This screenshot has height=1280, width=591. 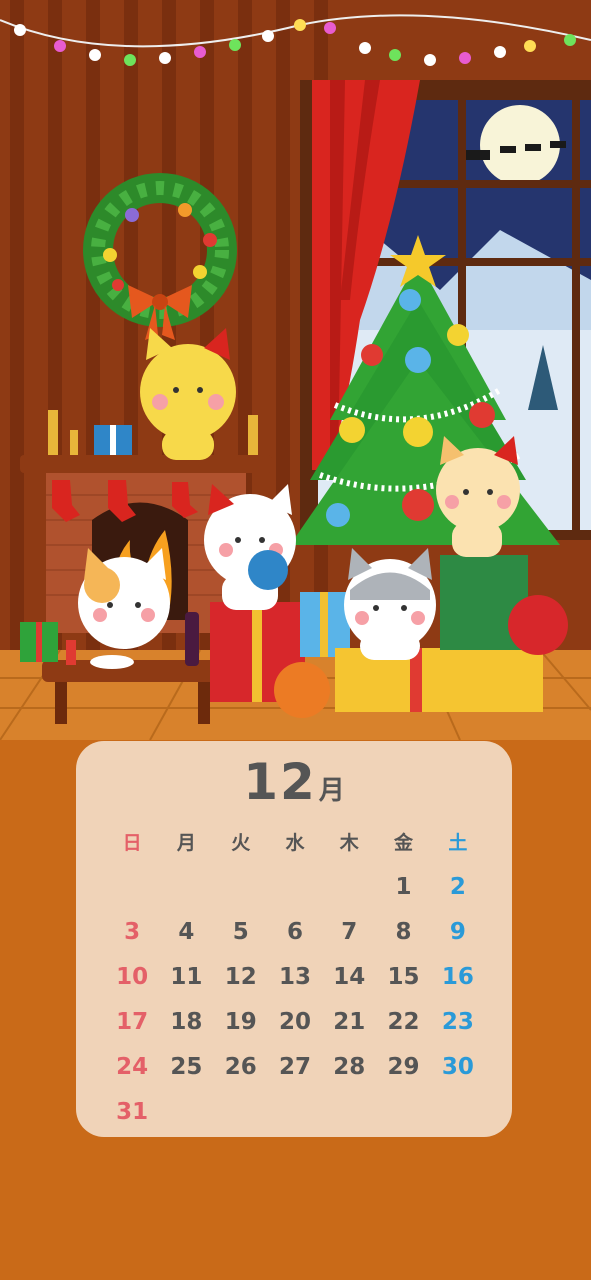 I want to click on day-cell: 14, so click(x=349, y=976).